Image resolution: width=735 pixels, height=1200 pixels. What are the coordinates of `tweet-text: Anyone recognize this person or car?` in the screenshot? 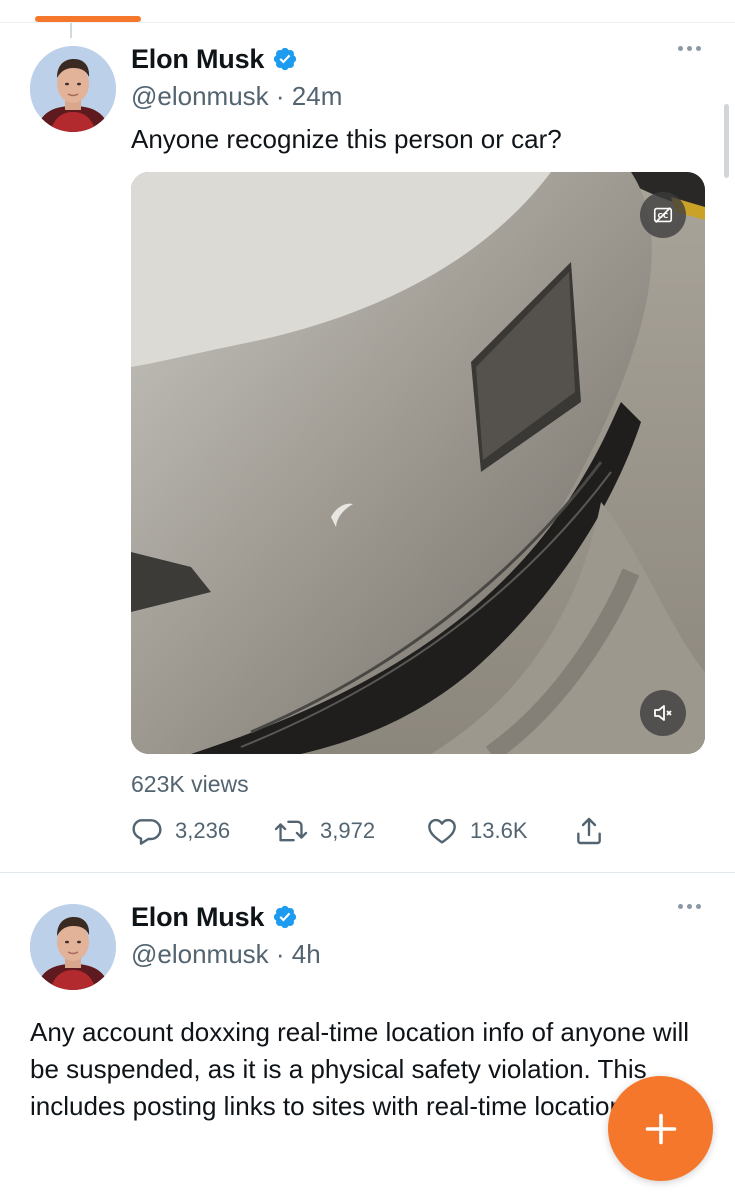 It's located at (346, 139).